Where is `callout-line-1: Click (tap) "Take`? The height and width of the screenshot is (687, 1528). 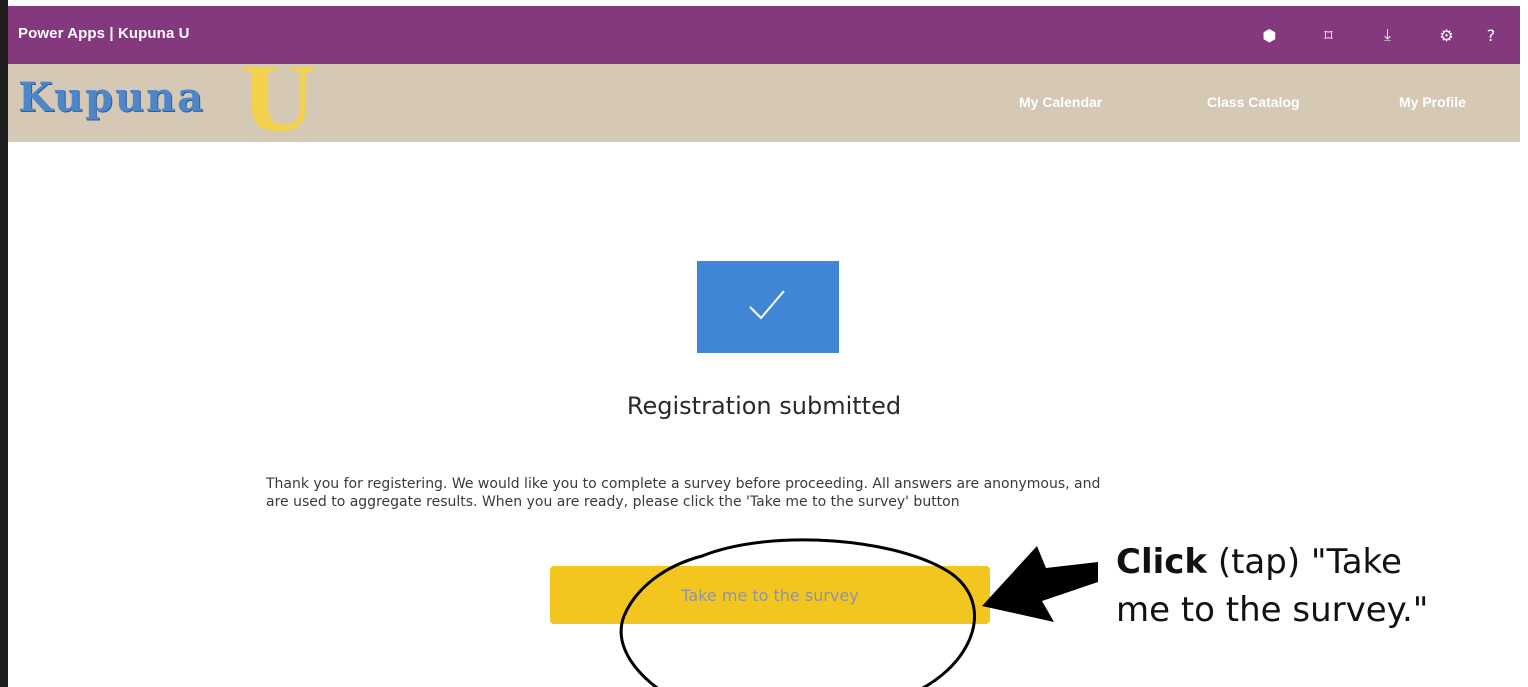
callout-line-1: Click (tap) "Take is located at coordinates (1316, 562).